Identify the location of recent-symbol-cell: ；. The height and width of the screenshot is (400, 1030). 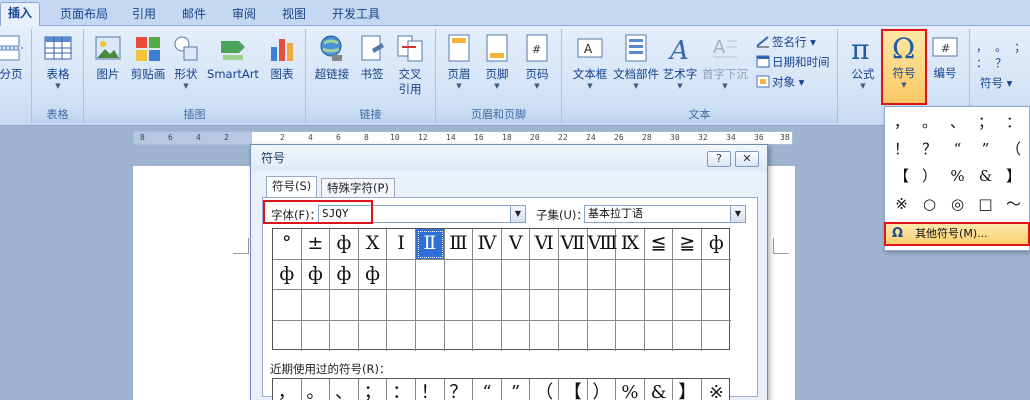
(373, 389).